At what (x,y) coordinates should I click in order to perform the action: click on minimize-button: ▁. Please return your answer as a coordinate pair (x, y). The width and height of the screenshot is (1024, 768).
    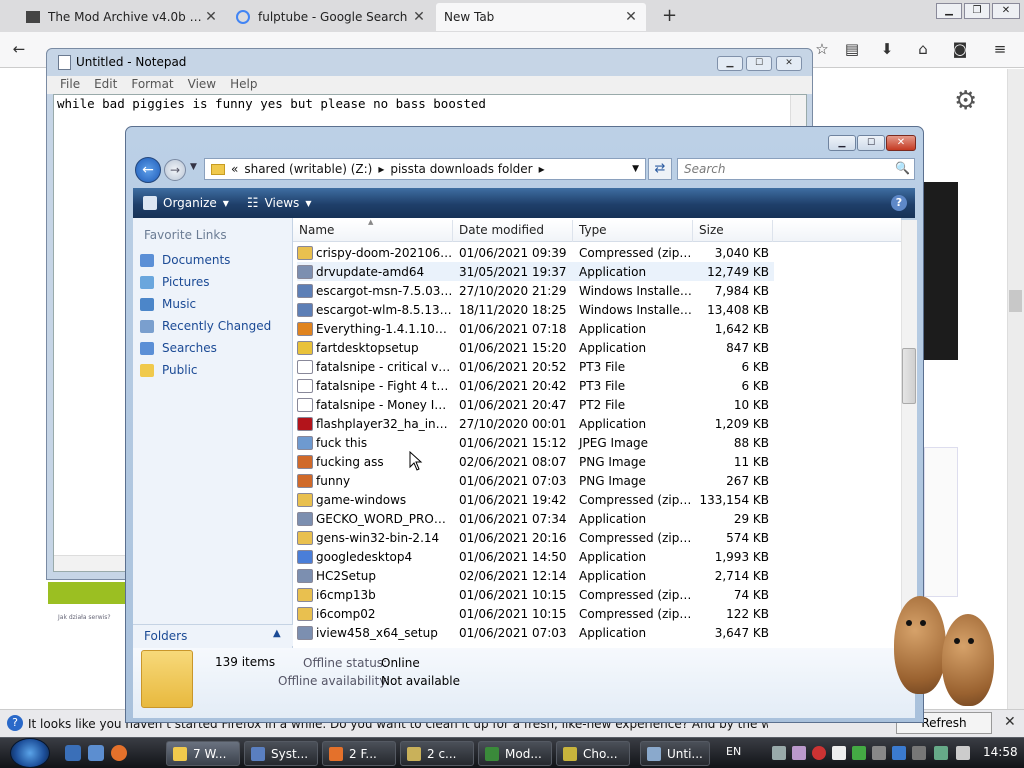
    Looking at the image, I should click on (949, 11).